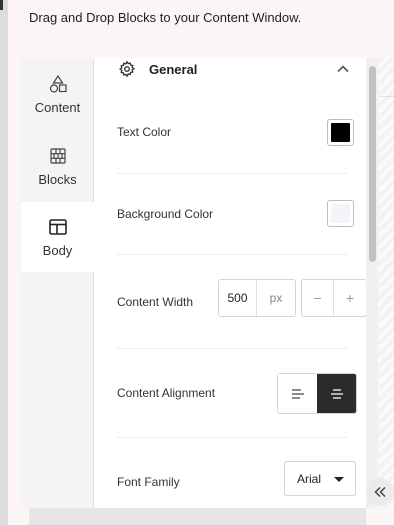 The image size is (394, 525). What do you see at coordinates (58, 227) in the screenshot?
I see `layout-icon` at bounding box center [58, 227].